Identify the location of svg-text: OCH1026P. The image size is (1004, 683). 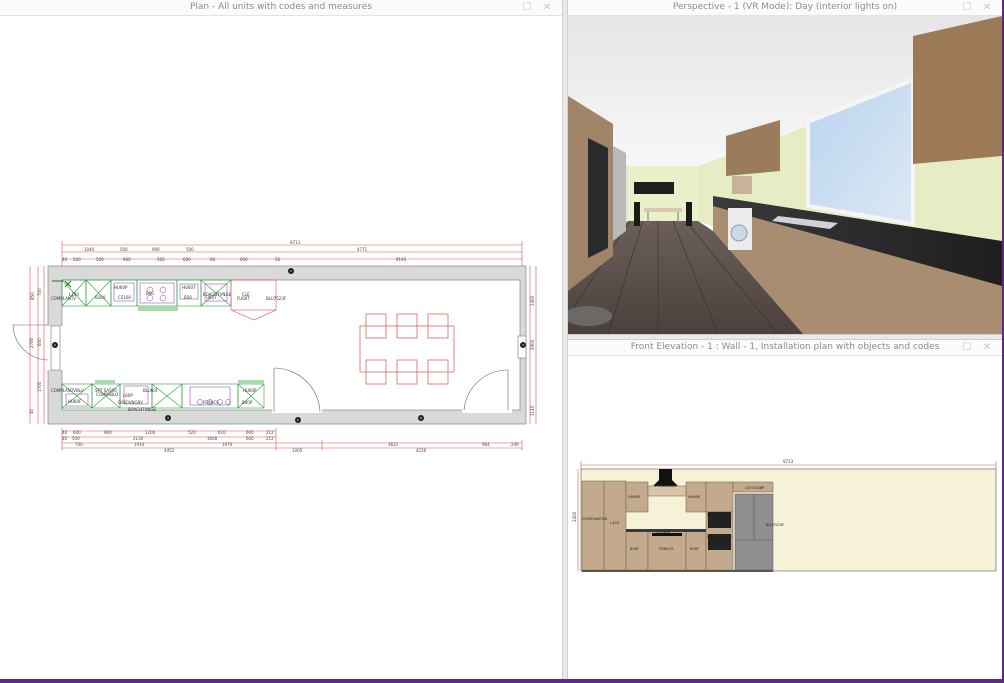
(755, 488).